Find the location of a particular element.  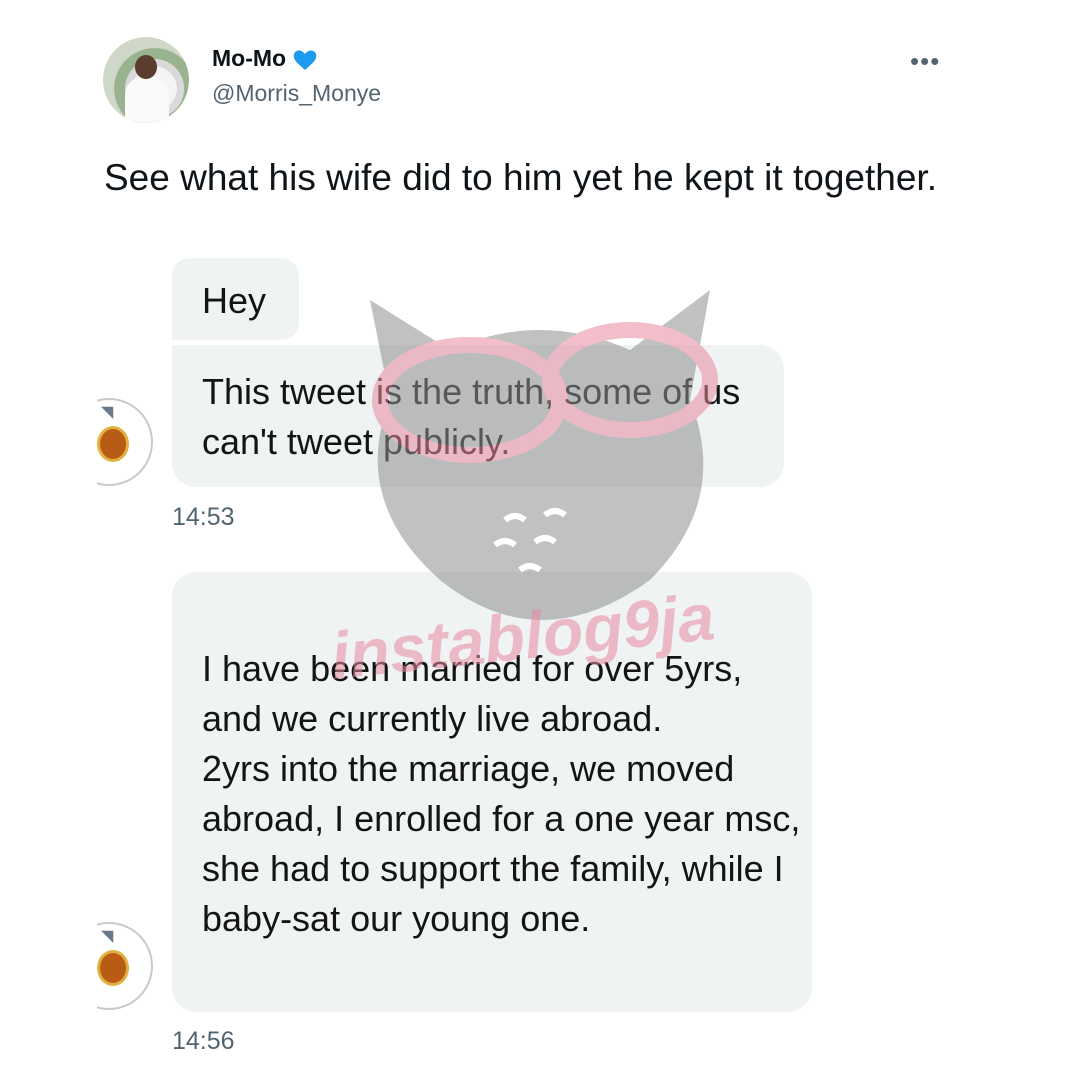

author-handle: @Morris_Monye is located at coordinates (296, 93).